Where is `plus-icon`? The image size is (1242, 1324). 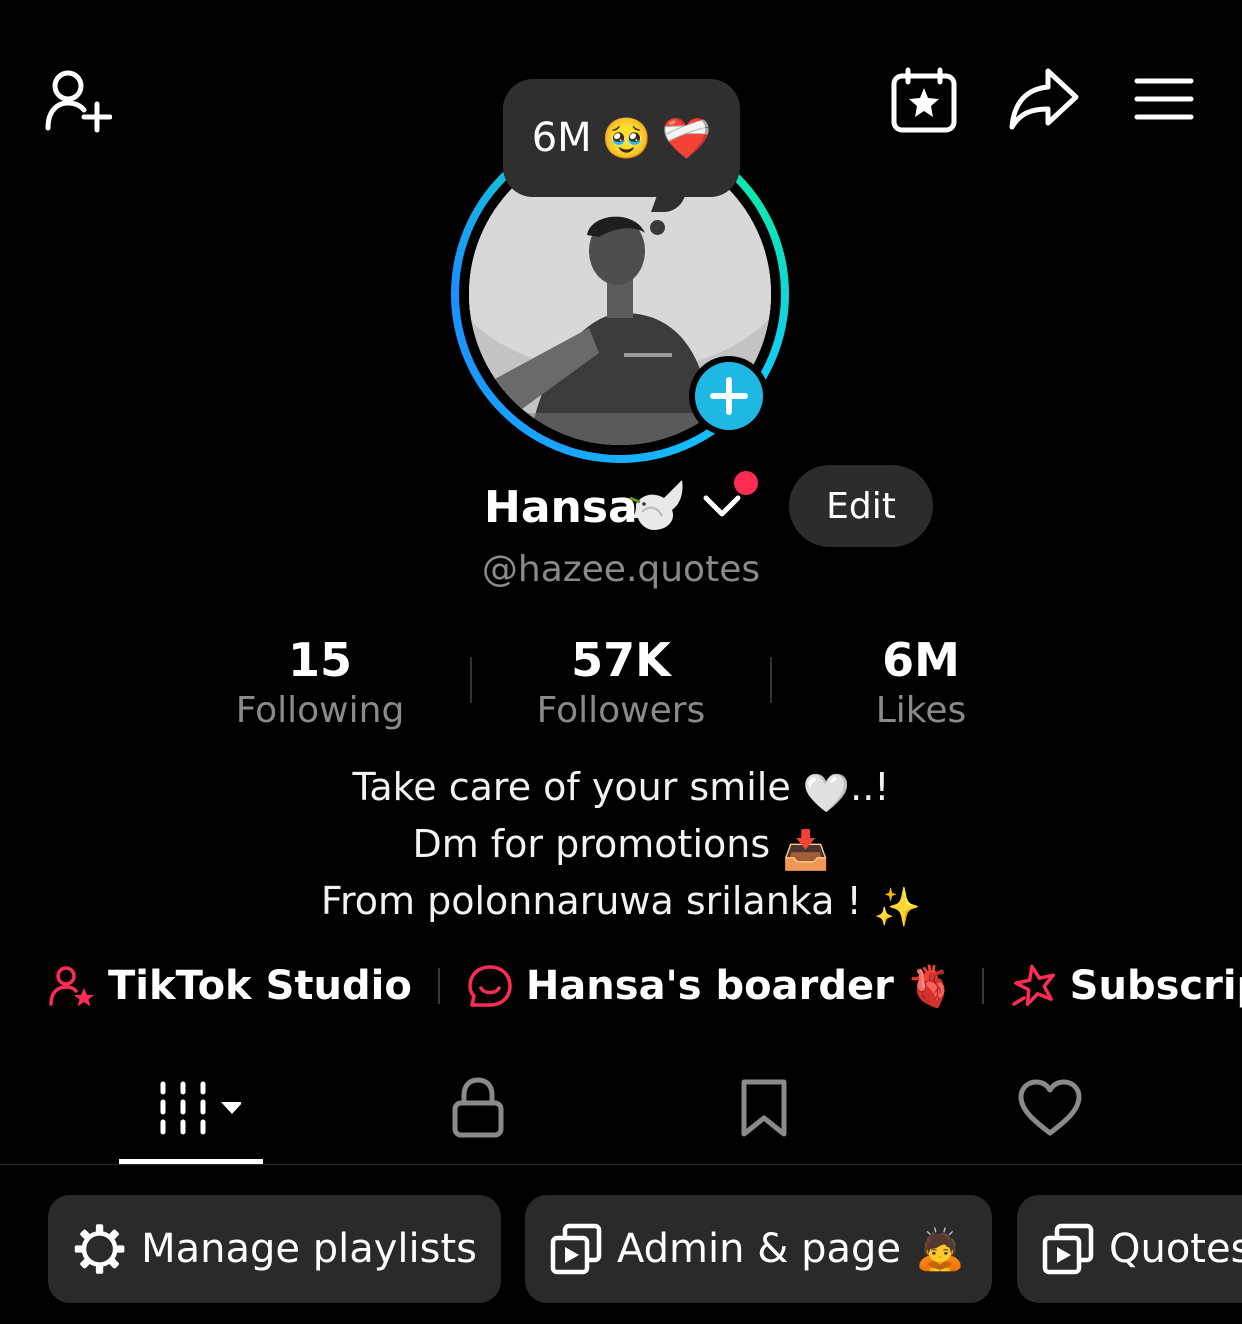
plus-icon is located at coordinates (729, 396).